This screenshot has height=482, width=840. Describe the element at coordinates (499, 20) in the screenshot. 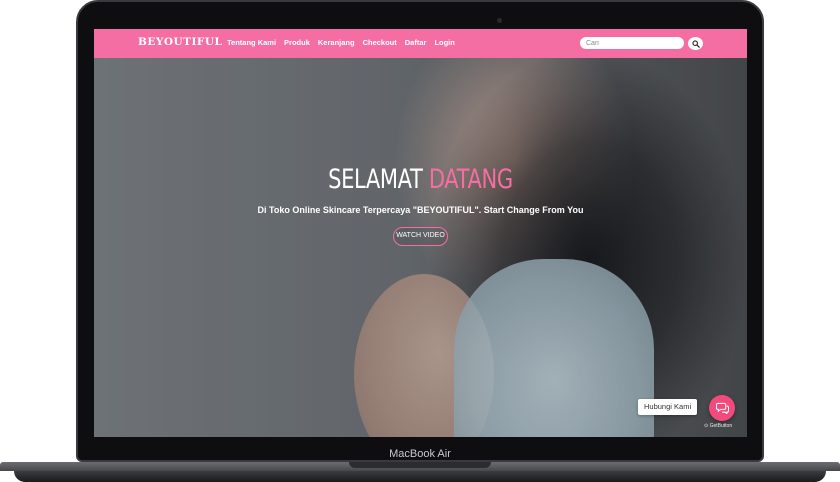

I see `camera-icon` at that location.